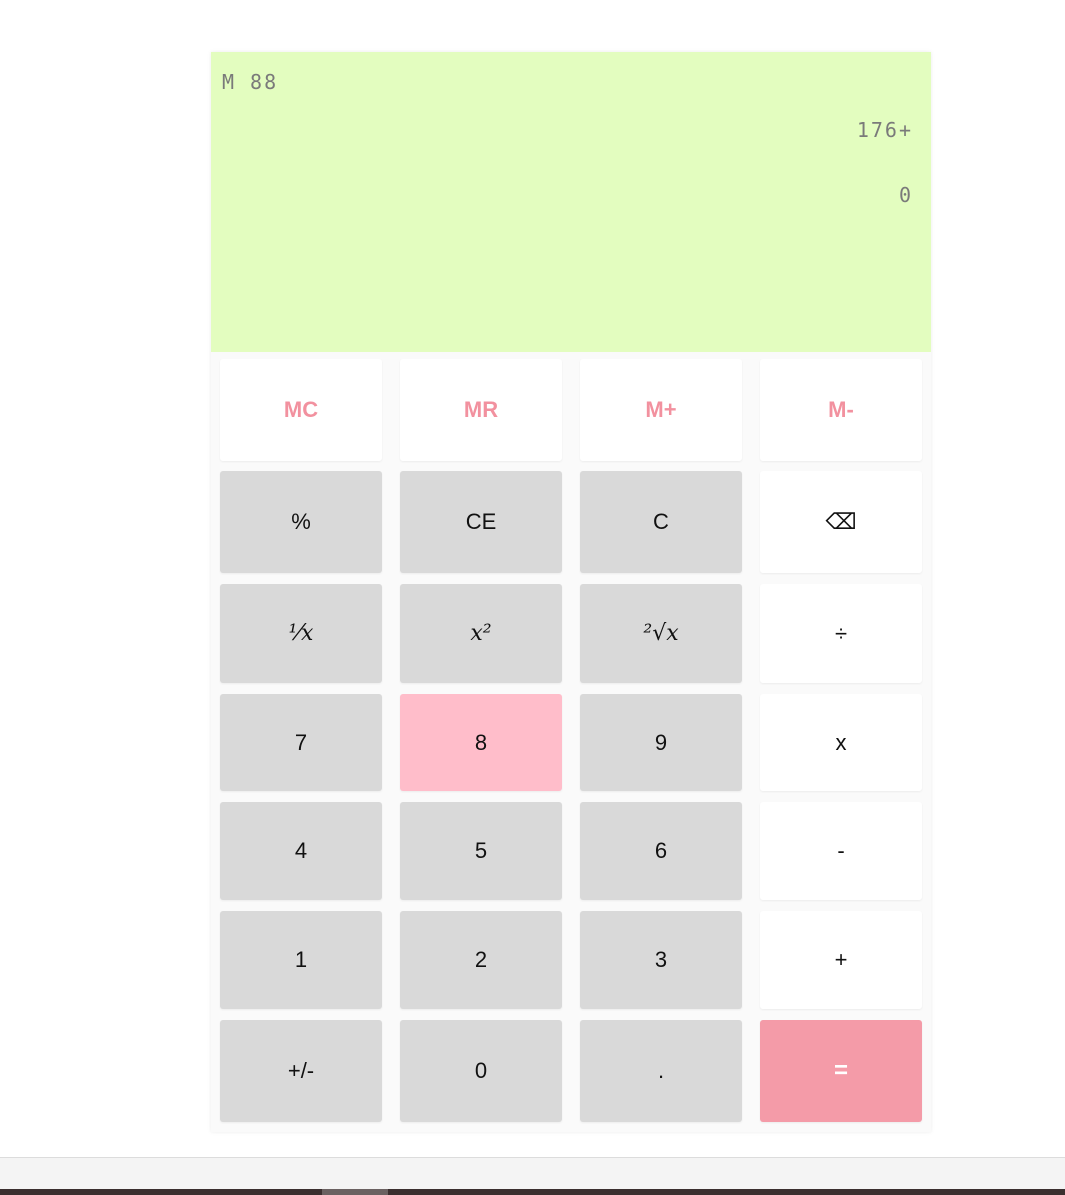 The width and height of the screenshot is (1065, 1195). I want to click on memory-row: MC MR M+ M-, so click(571, 410).